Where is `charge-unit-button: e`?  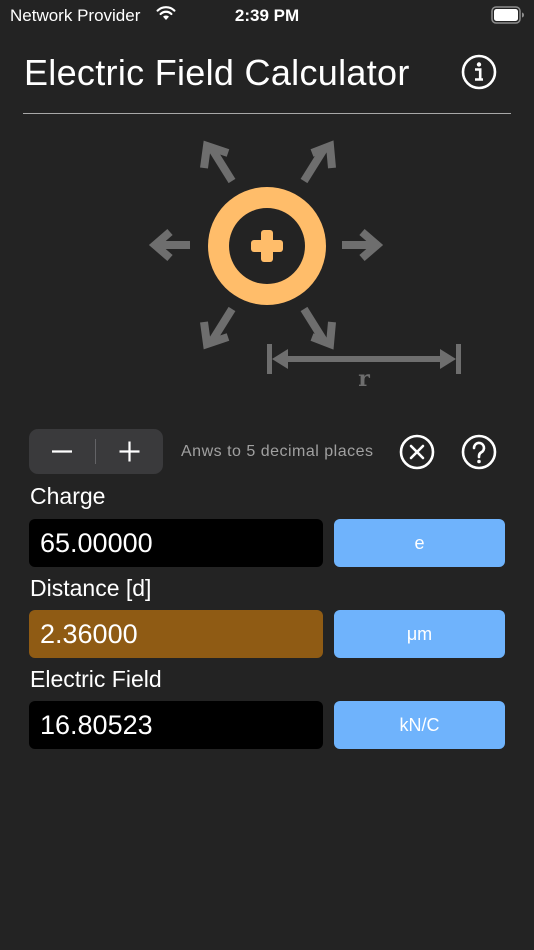
charge-unit-button: e is located at coordinates (419, 543).